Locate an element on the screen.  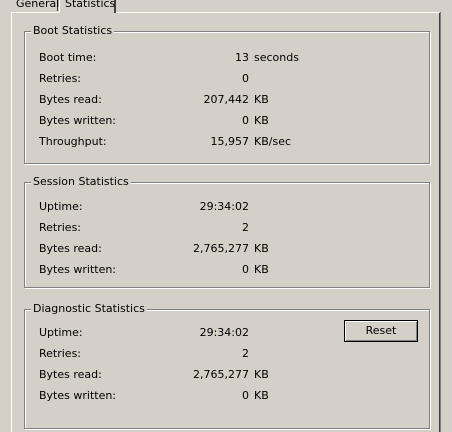
diagnostic-statistics-title: Diagnostic Statistics is located at coordinates (89, 309).